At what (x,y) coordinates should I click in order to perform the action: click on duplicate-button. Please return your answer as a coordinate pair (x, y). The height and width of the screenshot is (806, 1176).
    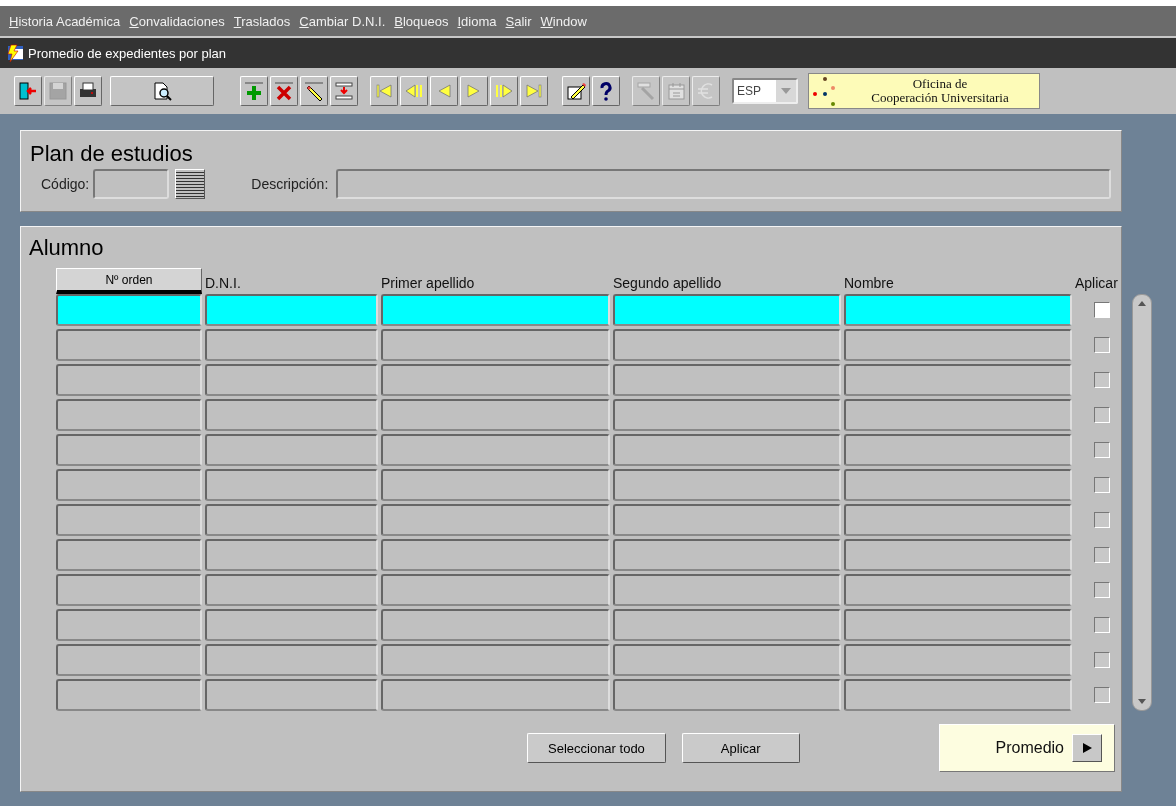
    Looking at the image, I should click on (344, 91).